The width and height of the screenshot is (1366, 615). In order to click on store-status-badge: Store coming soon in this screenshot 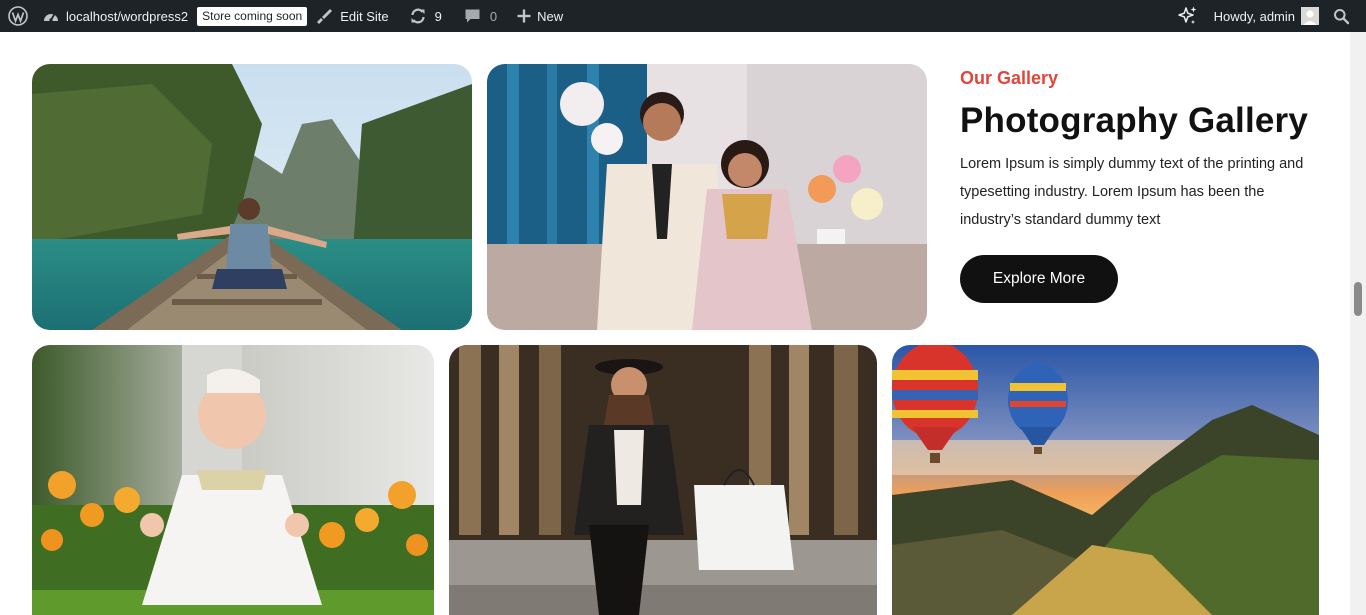, I will do `click(252, 16)`.